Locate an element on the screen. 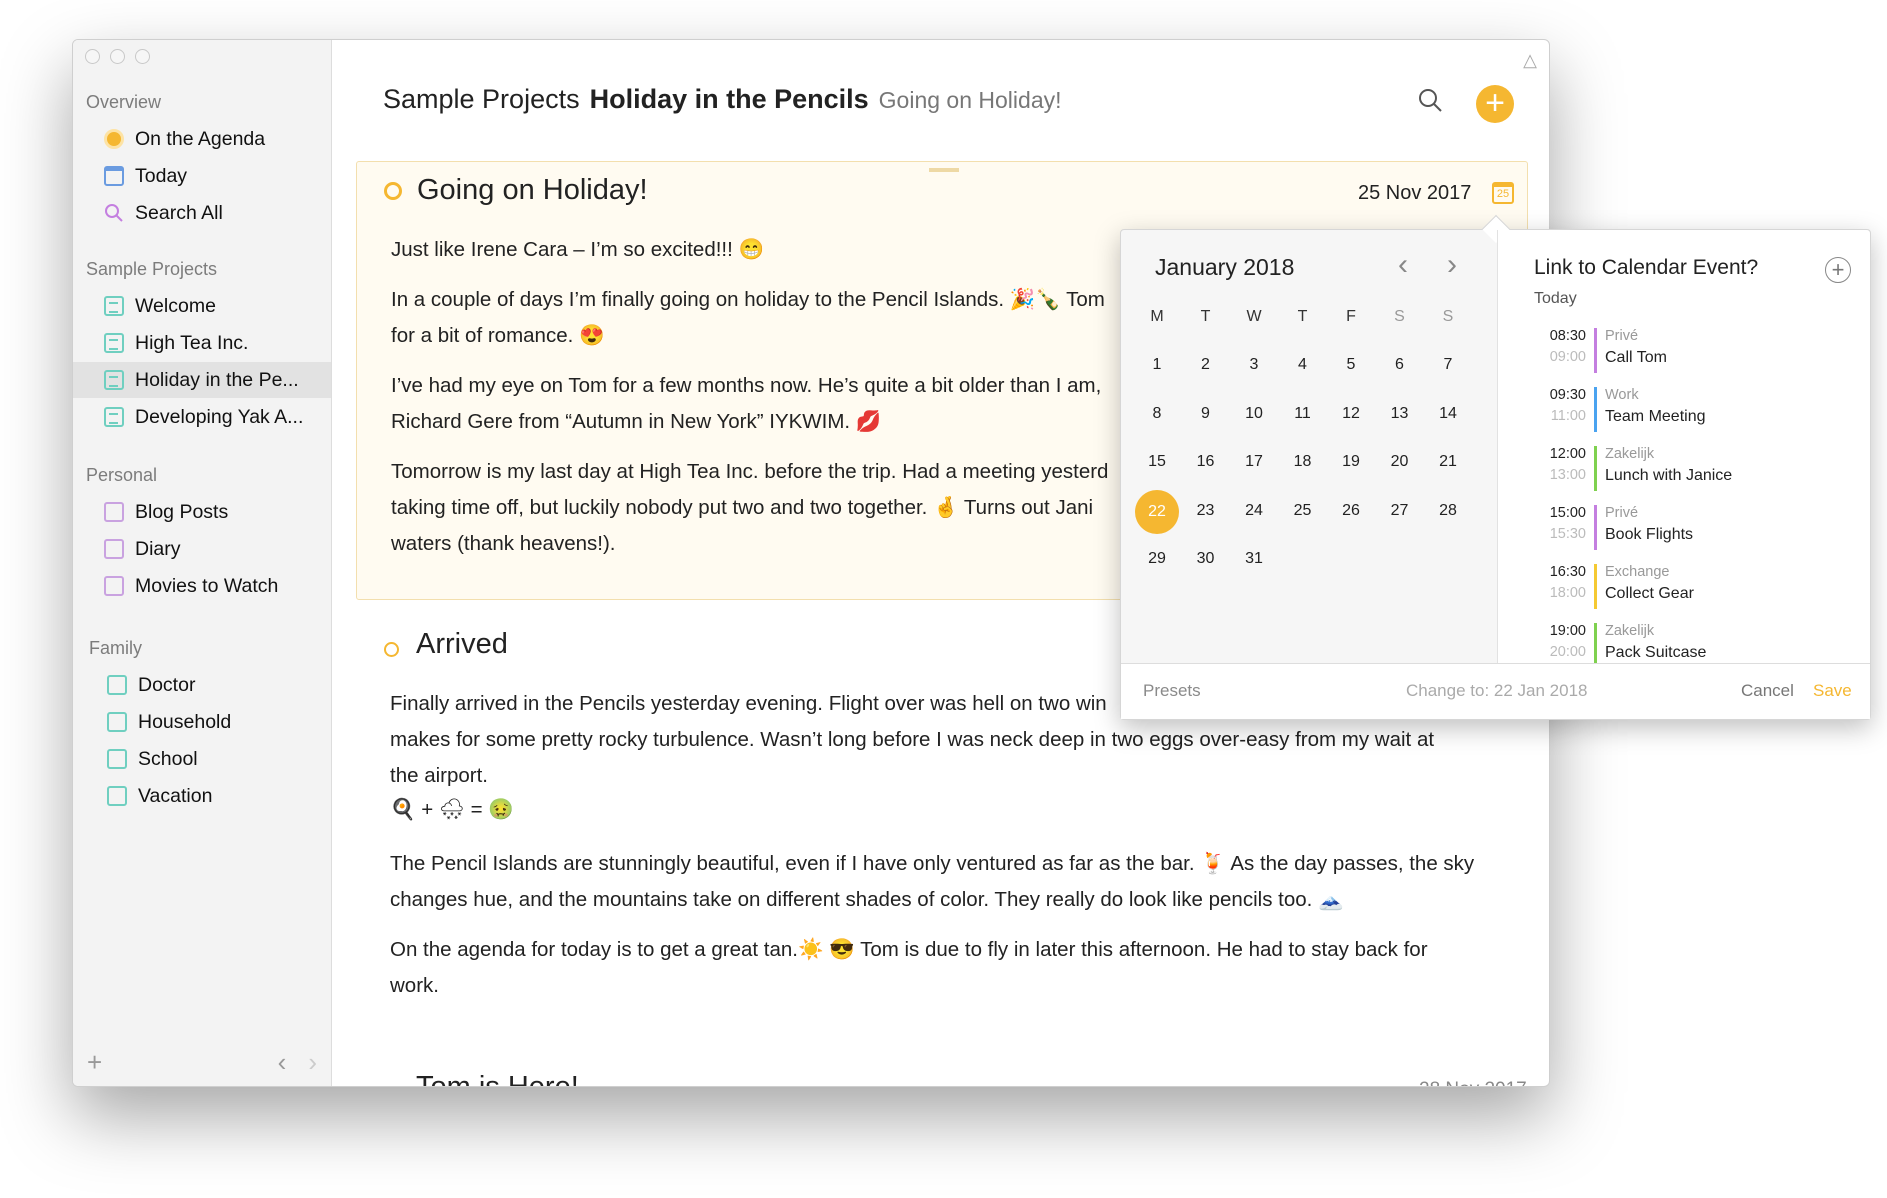  calendar-day: 28 is located at coordinates (1448, 511).